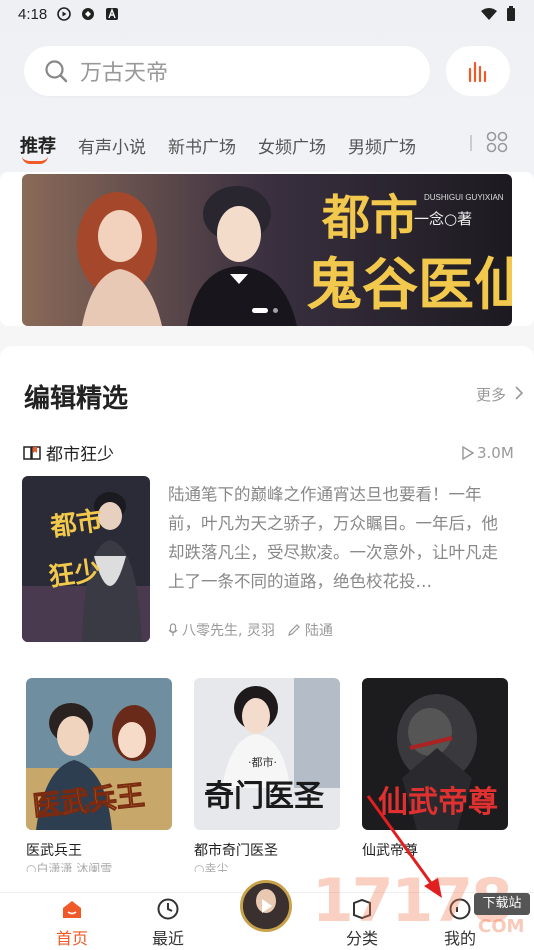 This screenshot has width=534, height=950. Describe the element at coordinates (262, 762) in the screenshot. I see `svg-text: ·都市·` at that location.